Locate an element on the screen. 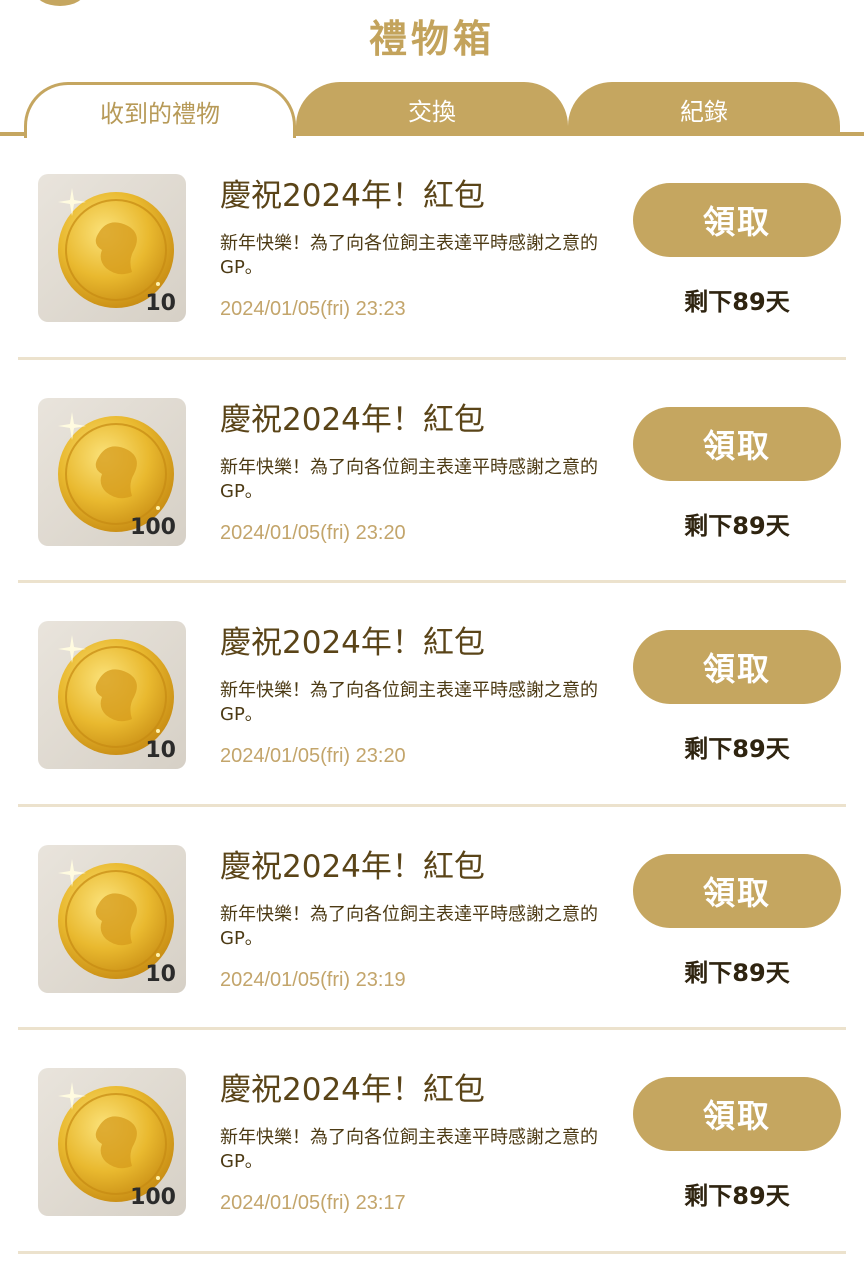 The height and width of the screenshot is (1274, 864). page-title: 禮物箱 is located at coordinates (431, 39).